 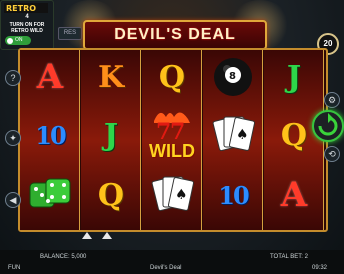 What do you see at coordinates (27, 17) in the screenshot?
I see `promo-count: 4` at bounding box center [27, 17].